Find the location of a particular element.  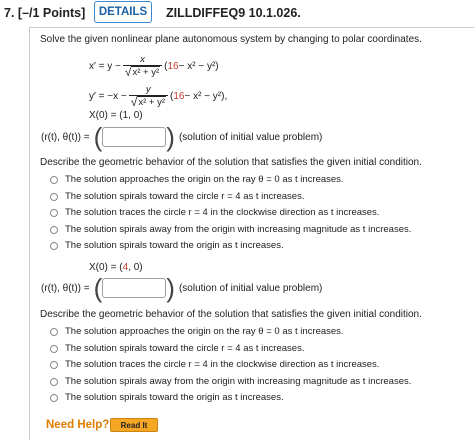

xprime-constant: 16 is located at coordinates (173, 66).